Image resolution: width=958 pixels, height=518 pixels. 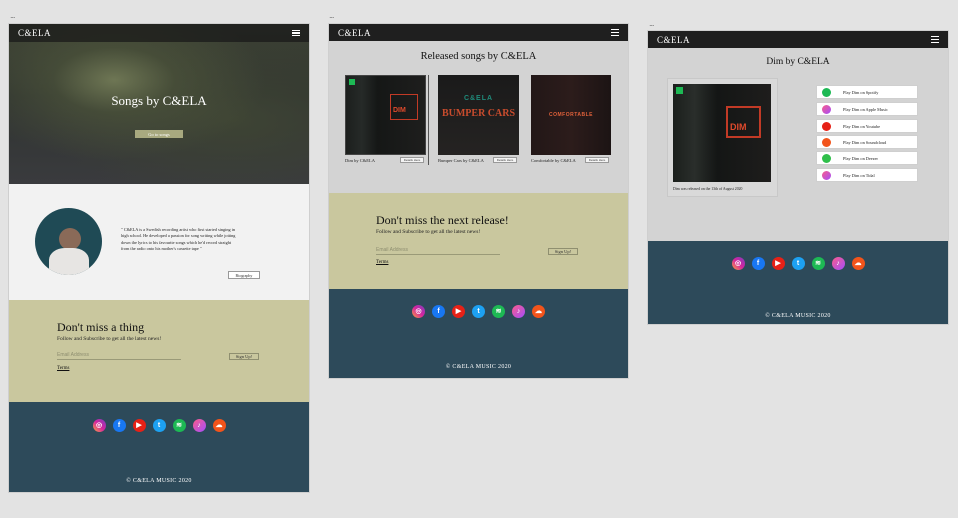 I want to click on play-label: Play Dim on Apple Music, so click(x=865, y=109).